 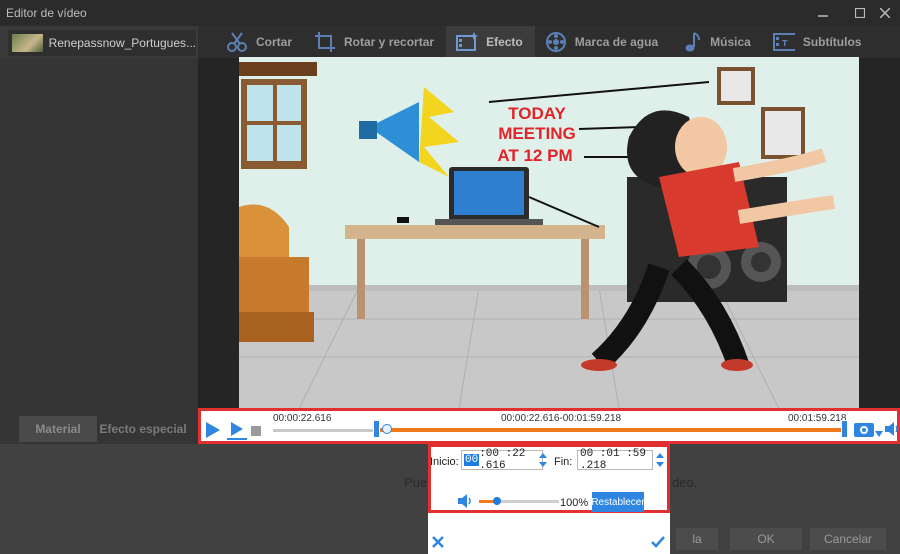 What do you see at coordinates (660, 460) in the screenshot?
I see `end-time-spinner` at bounding box center [660, 460].